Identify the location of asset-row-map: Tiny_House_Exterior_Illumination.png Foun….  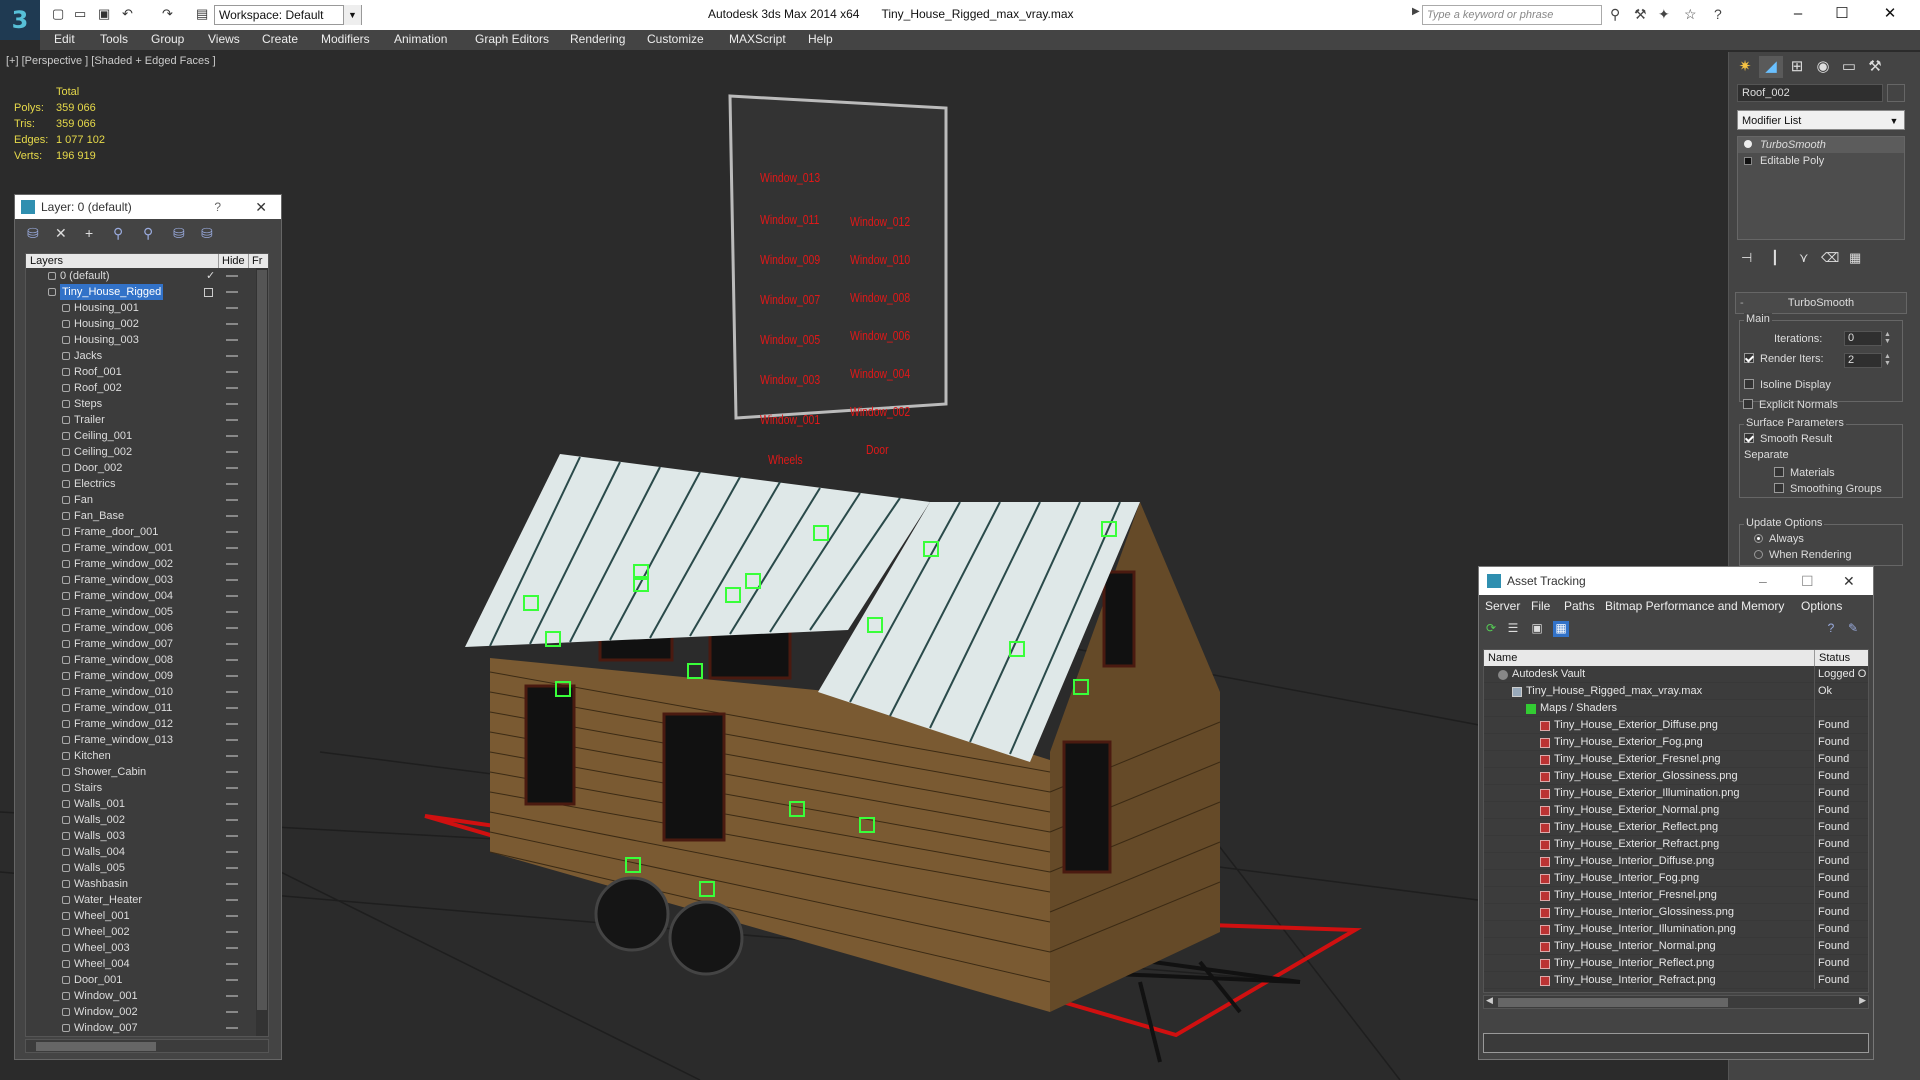
(1676, 793).